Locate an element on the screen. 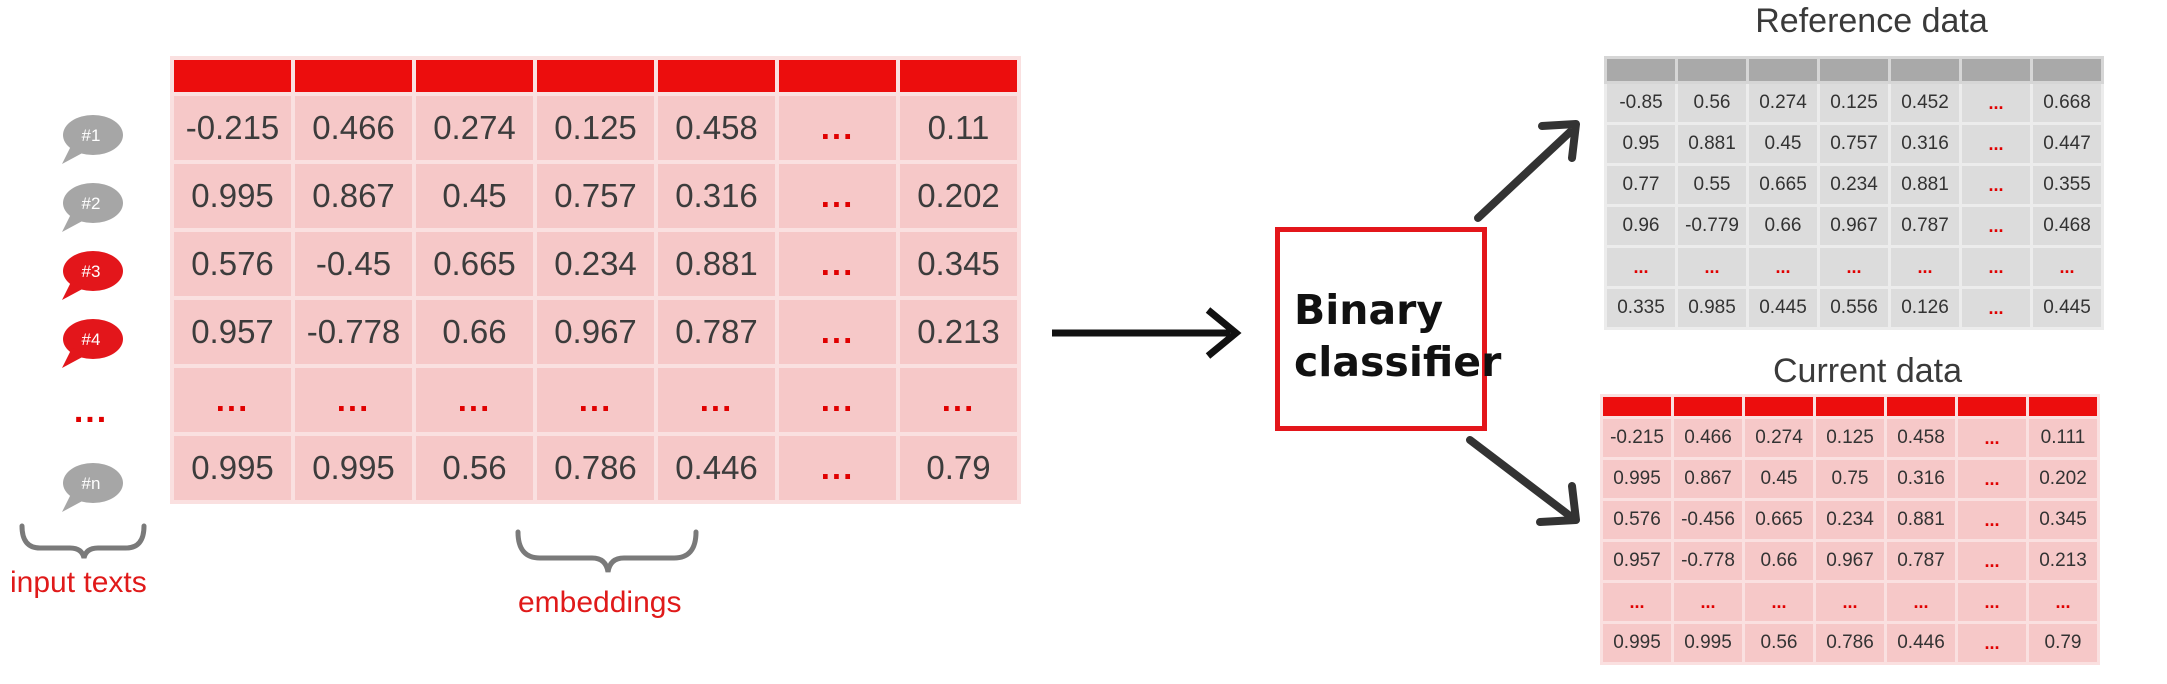  table-cell: 0.787 is located at coordinates (1921, 561).